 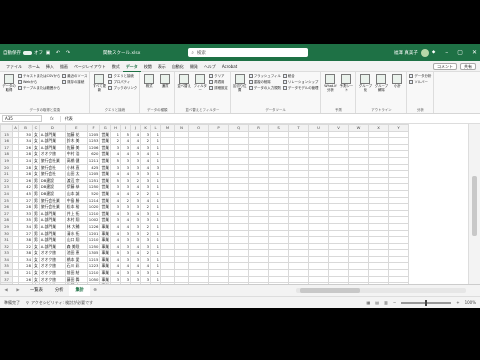 What do you see at coordinates (200, 90) in the screenshot?
I see `ribbon-big-button: フィルター` at bounding box center [200, 90].